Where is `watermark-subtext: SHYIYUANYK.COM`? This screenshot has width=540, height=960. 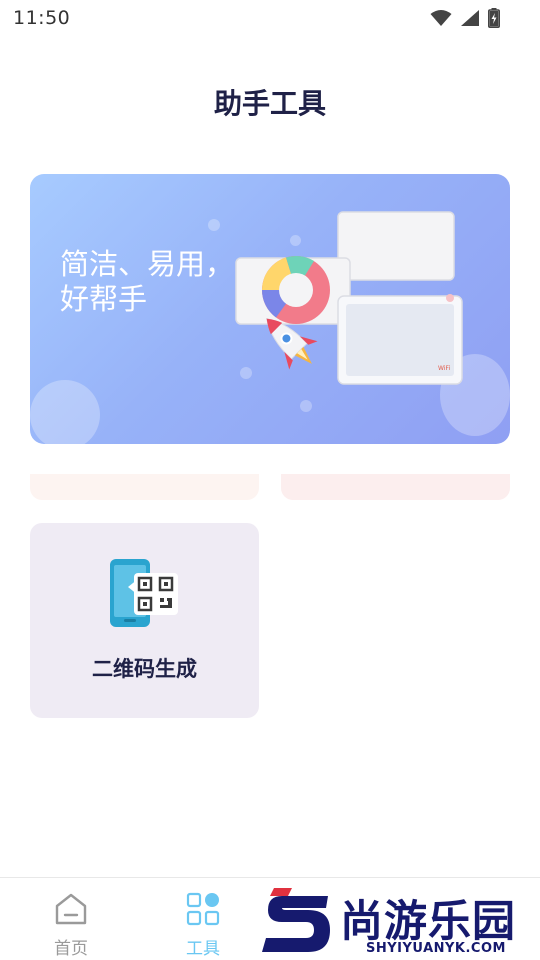
watermark-subtext: SHYIYUANYK.COM is located at coordinates (436, 948).